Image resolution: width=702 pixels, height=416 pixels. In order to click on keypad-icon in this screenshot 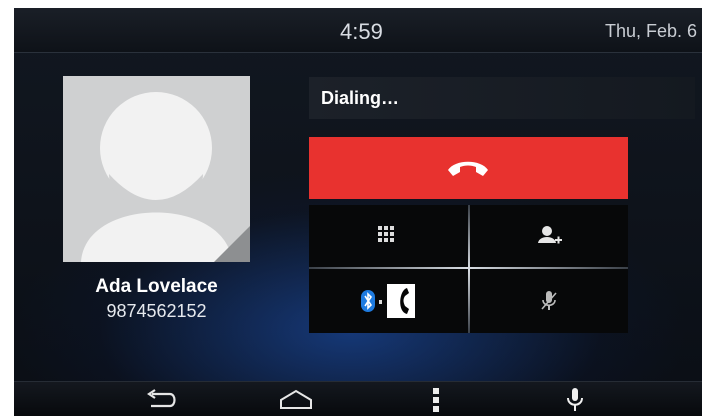, I will do `click(386, 234)`.